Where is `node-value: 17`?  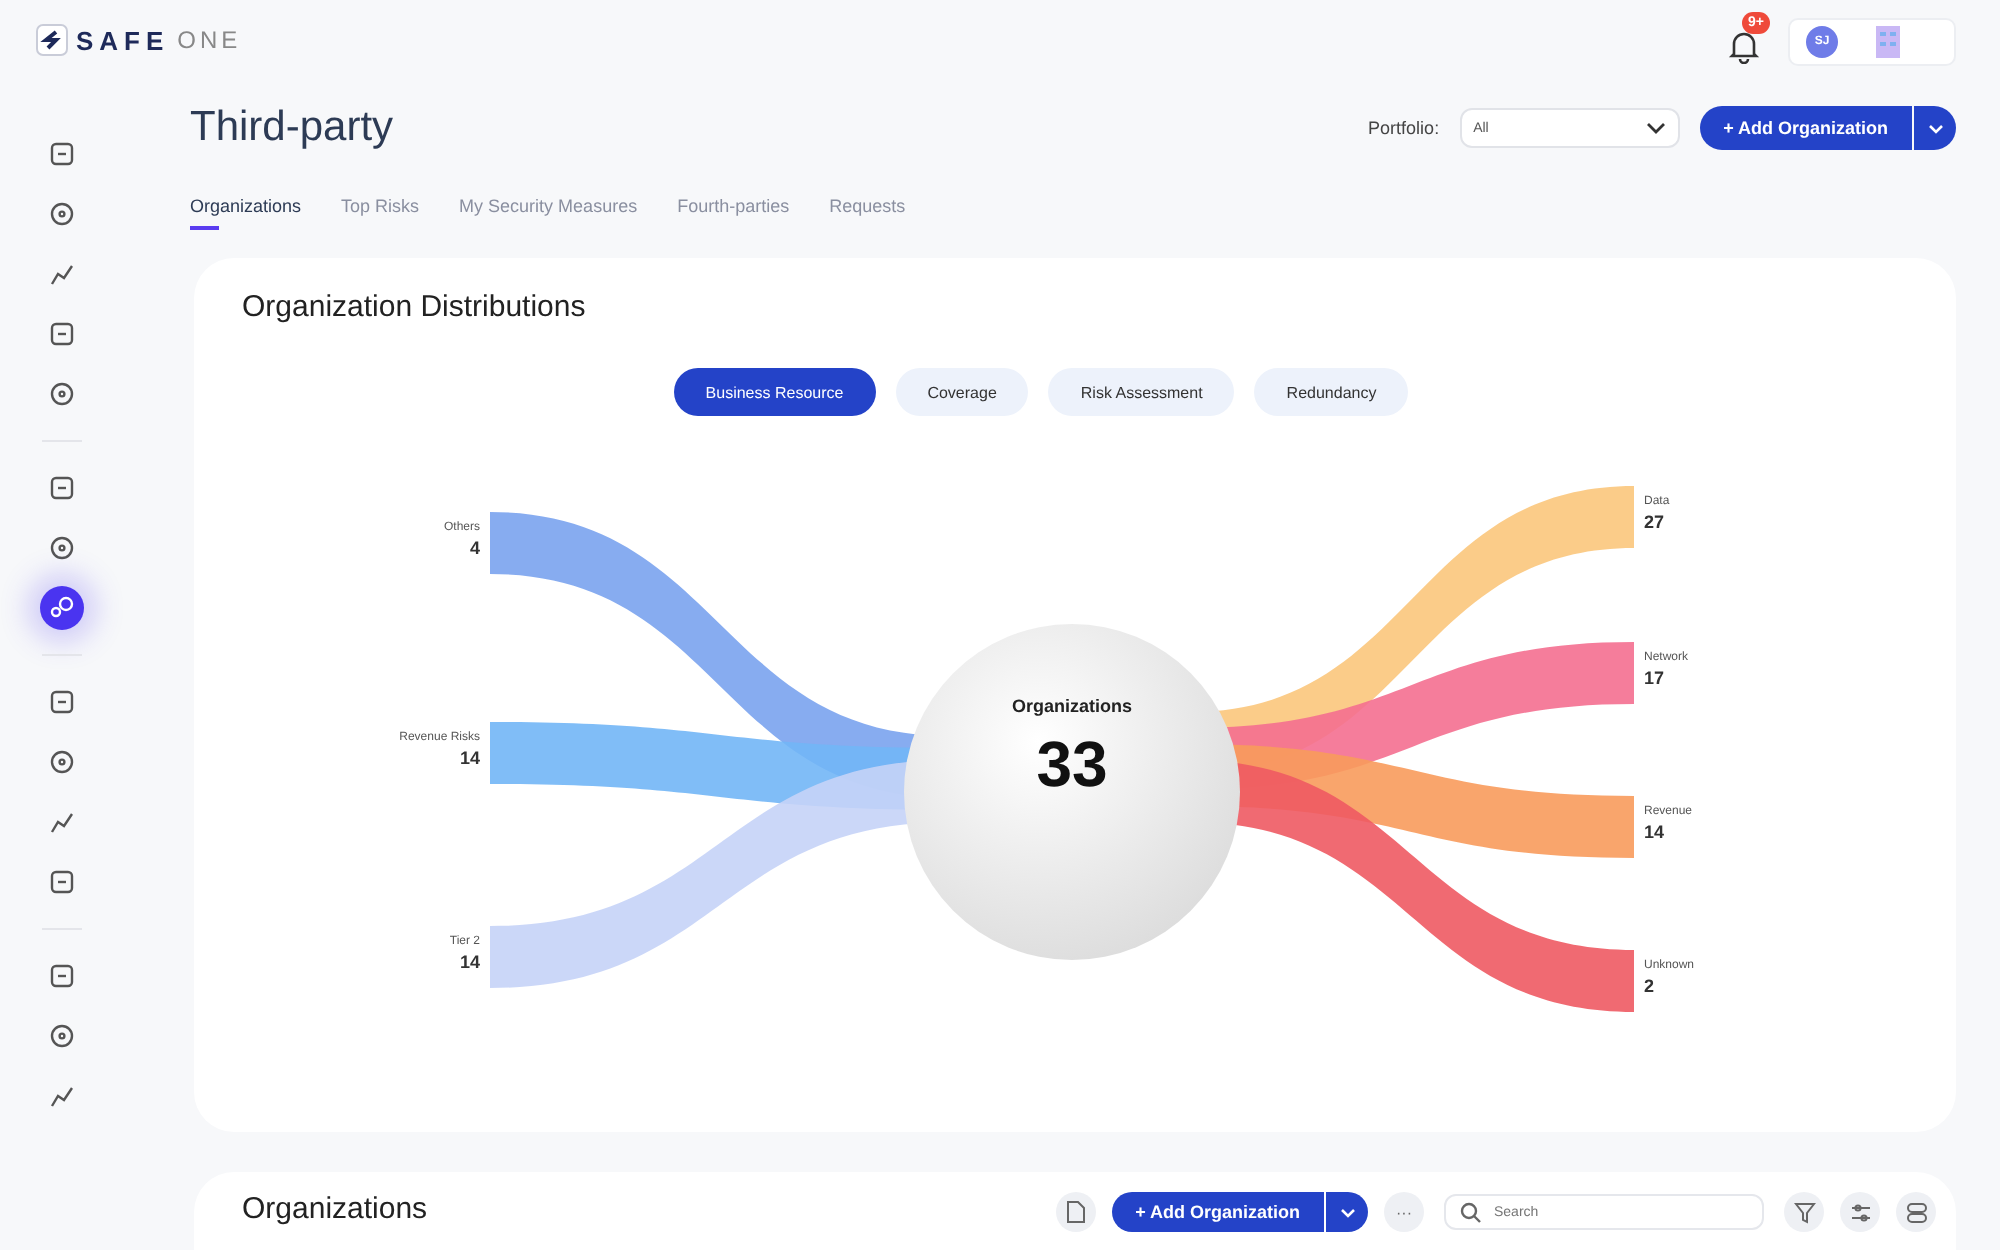 node-value: 17 is located at coordinates (1654, 678).